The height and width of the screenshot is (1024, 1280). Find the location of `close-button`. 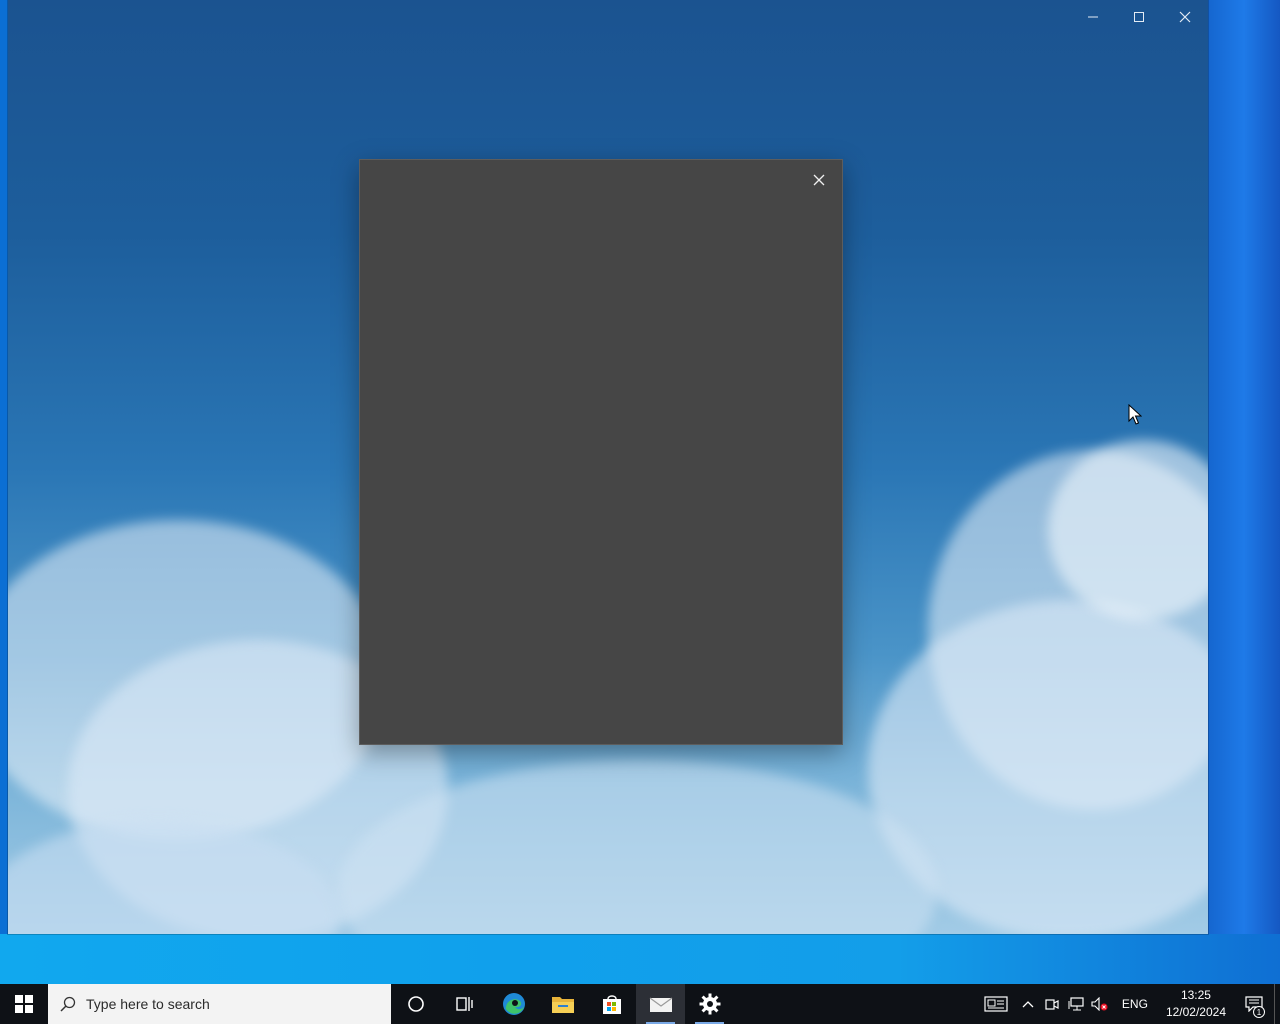

close-button is located at coordinates (1185, 17).